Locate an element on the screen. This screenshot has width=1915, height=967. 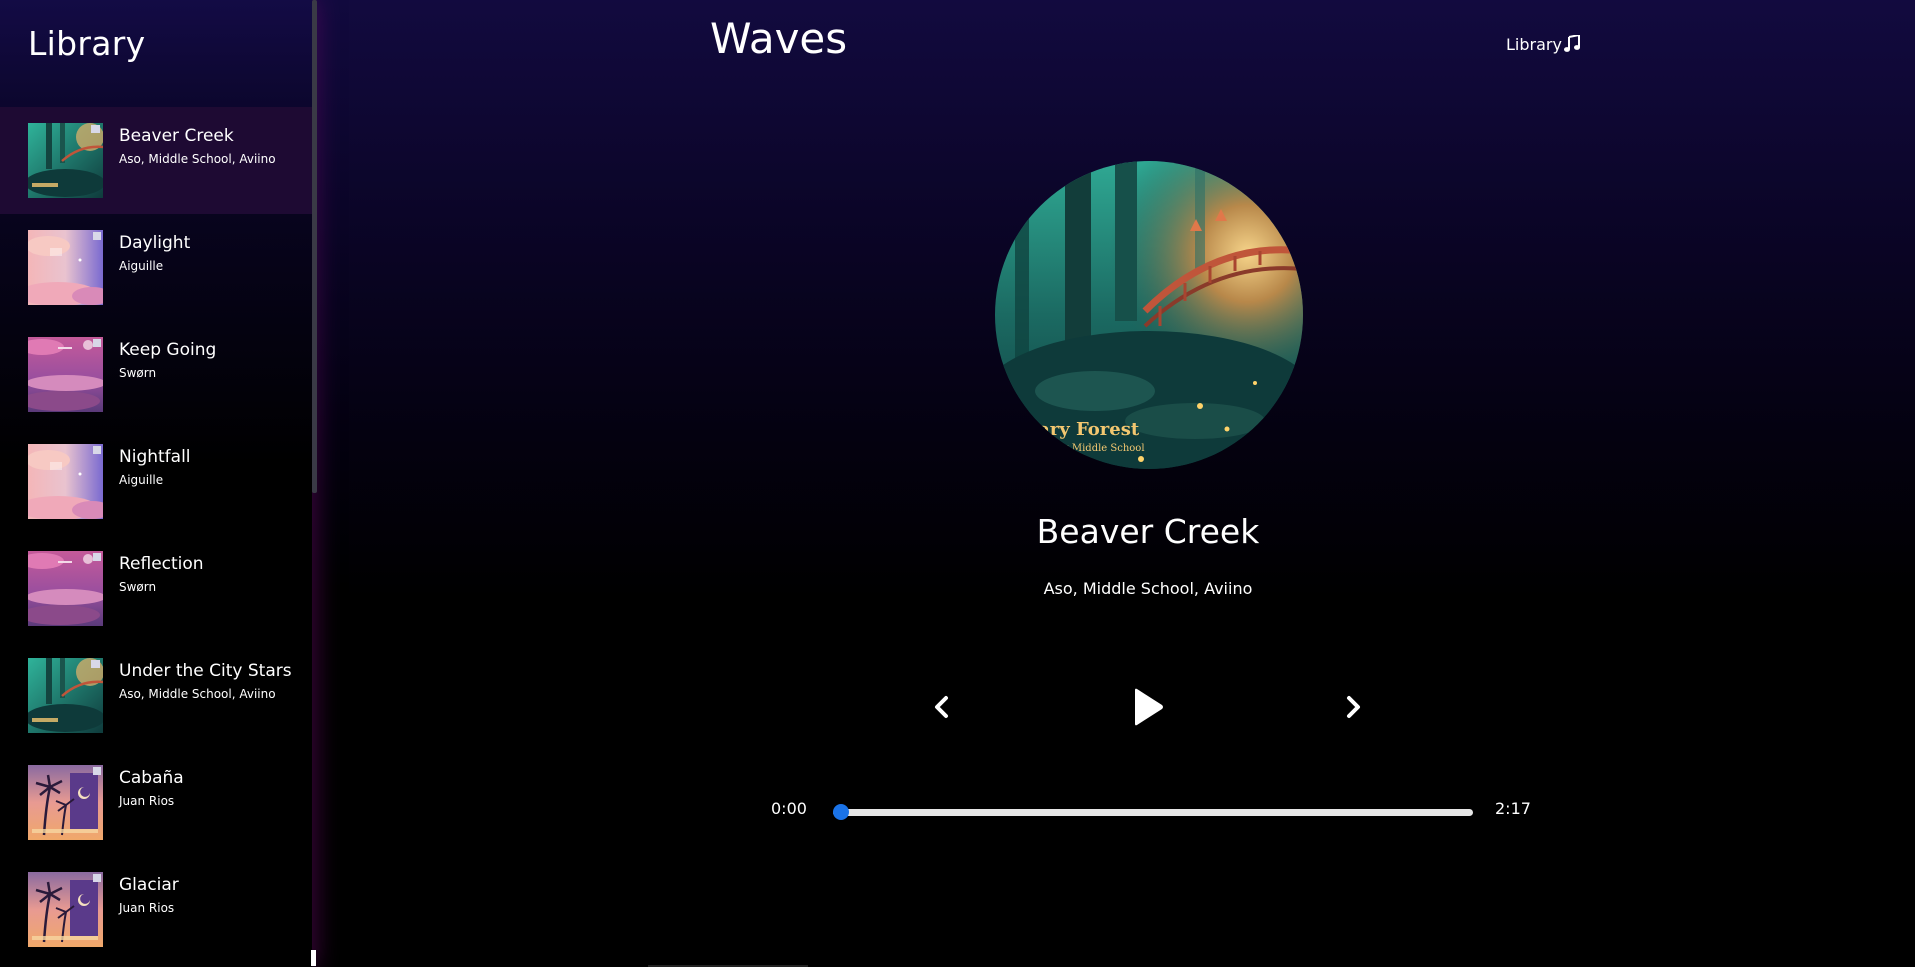
song-list-item: Keep Going Swørn is located at coordinates (156, 374).